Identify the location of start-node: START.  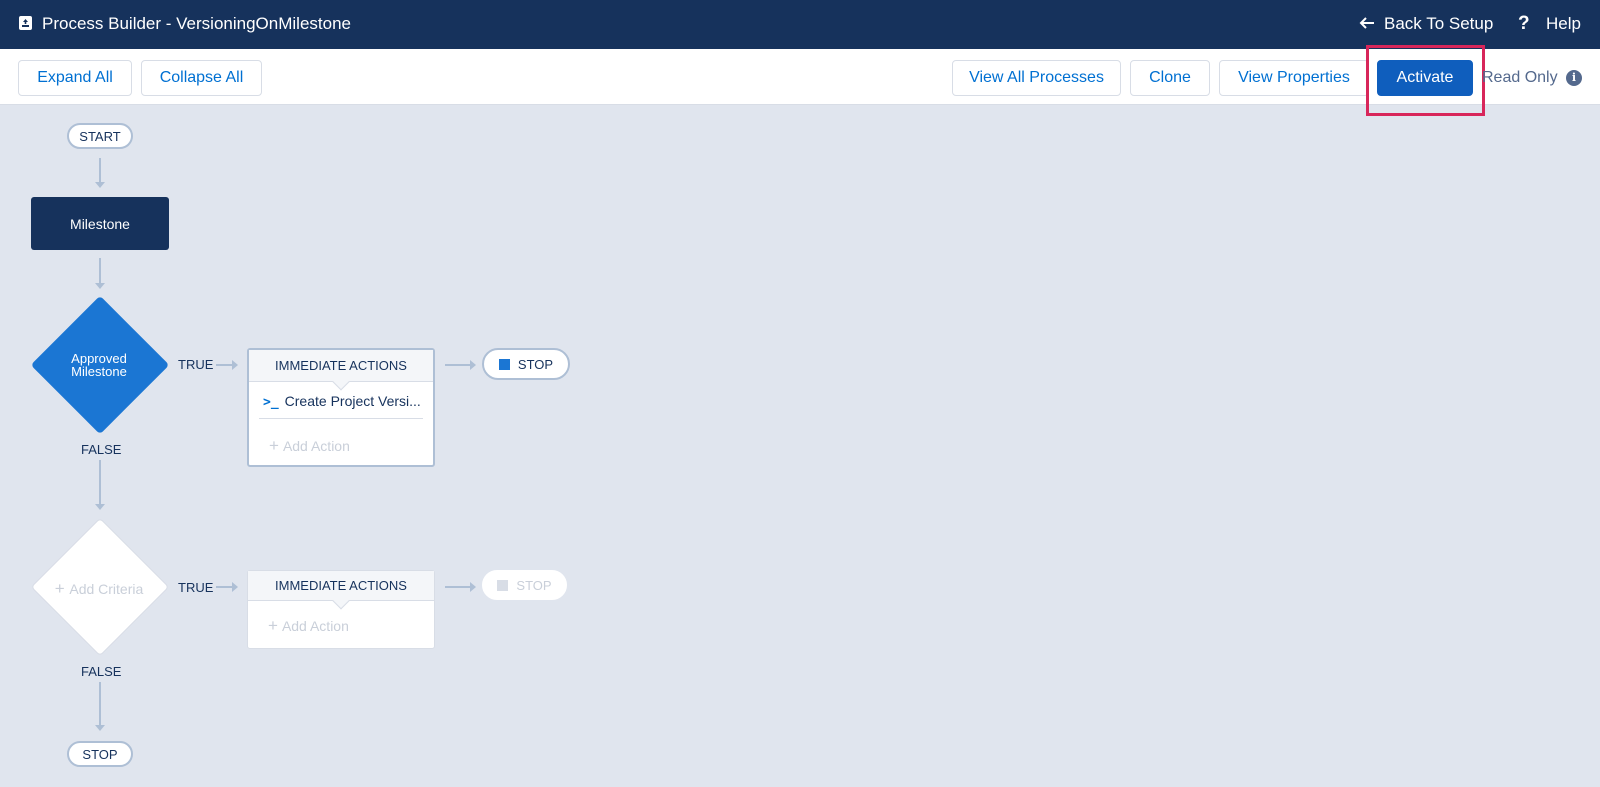
(100, 136).